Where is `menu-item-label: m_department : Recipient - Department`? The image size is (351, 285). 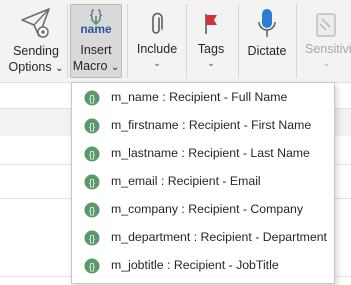
menu-item-label: m_department : Recipient - Department is located at coordinates (219, 237).